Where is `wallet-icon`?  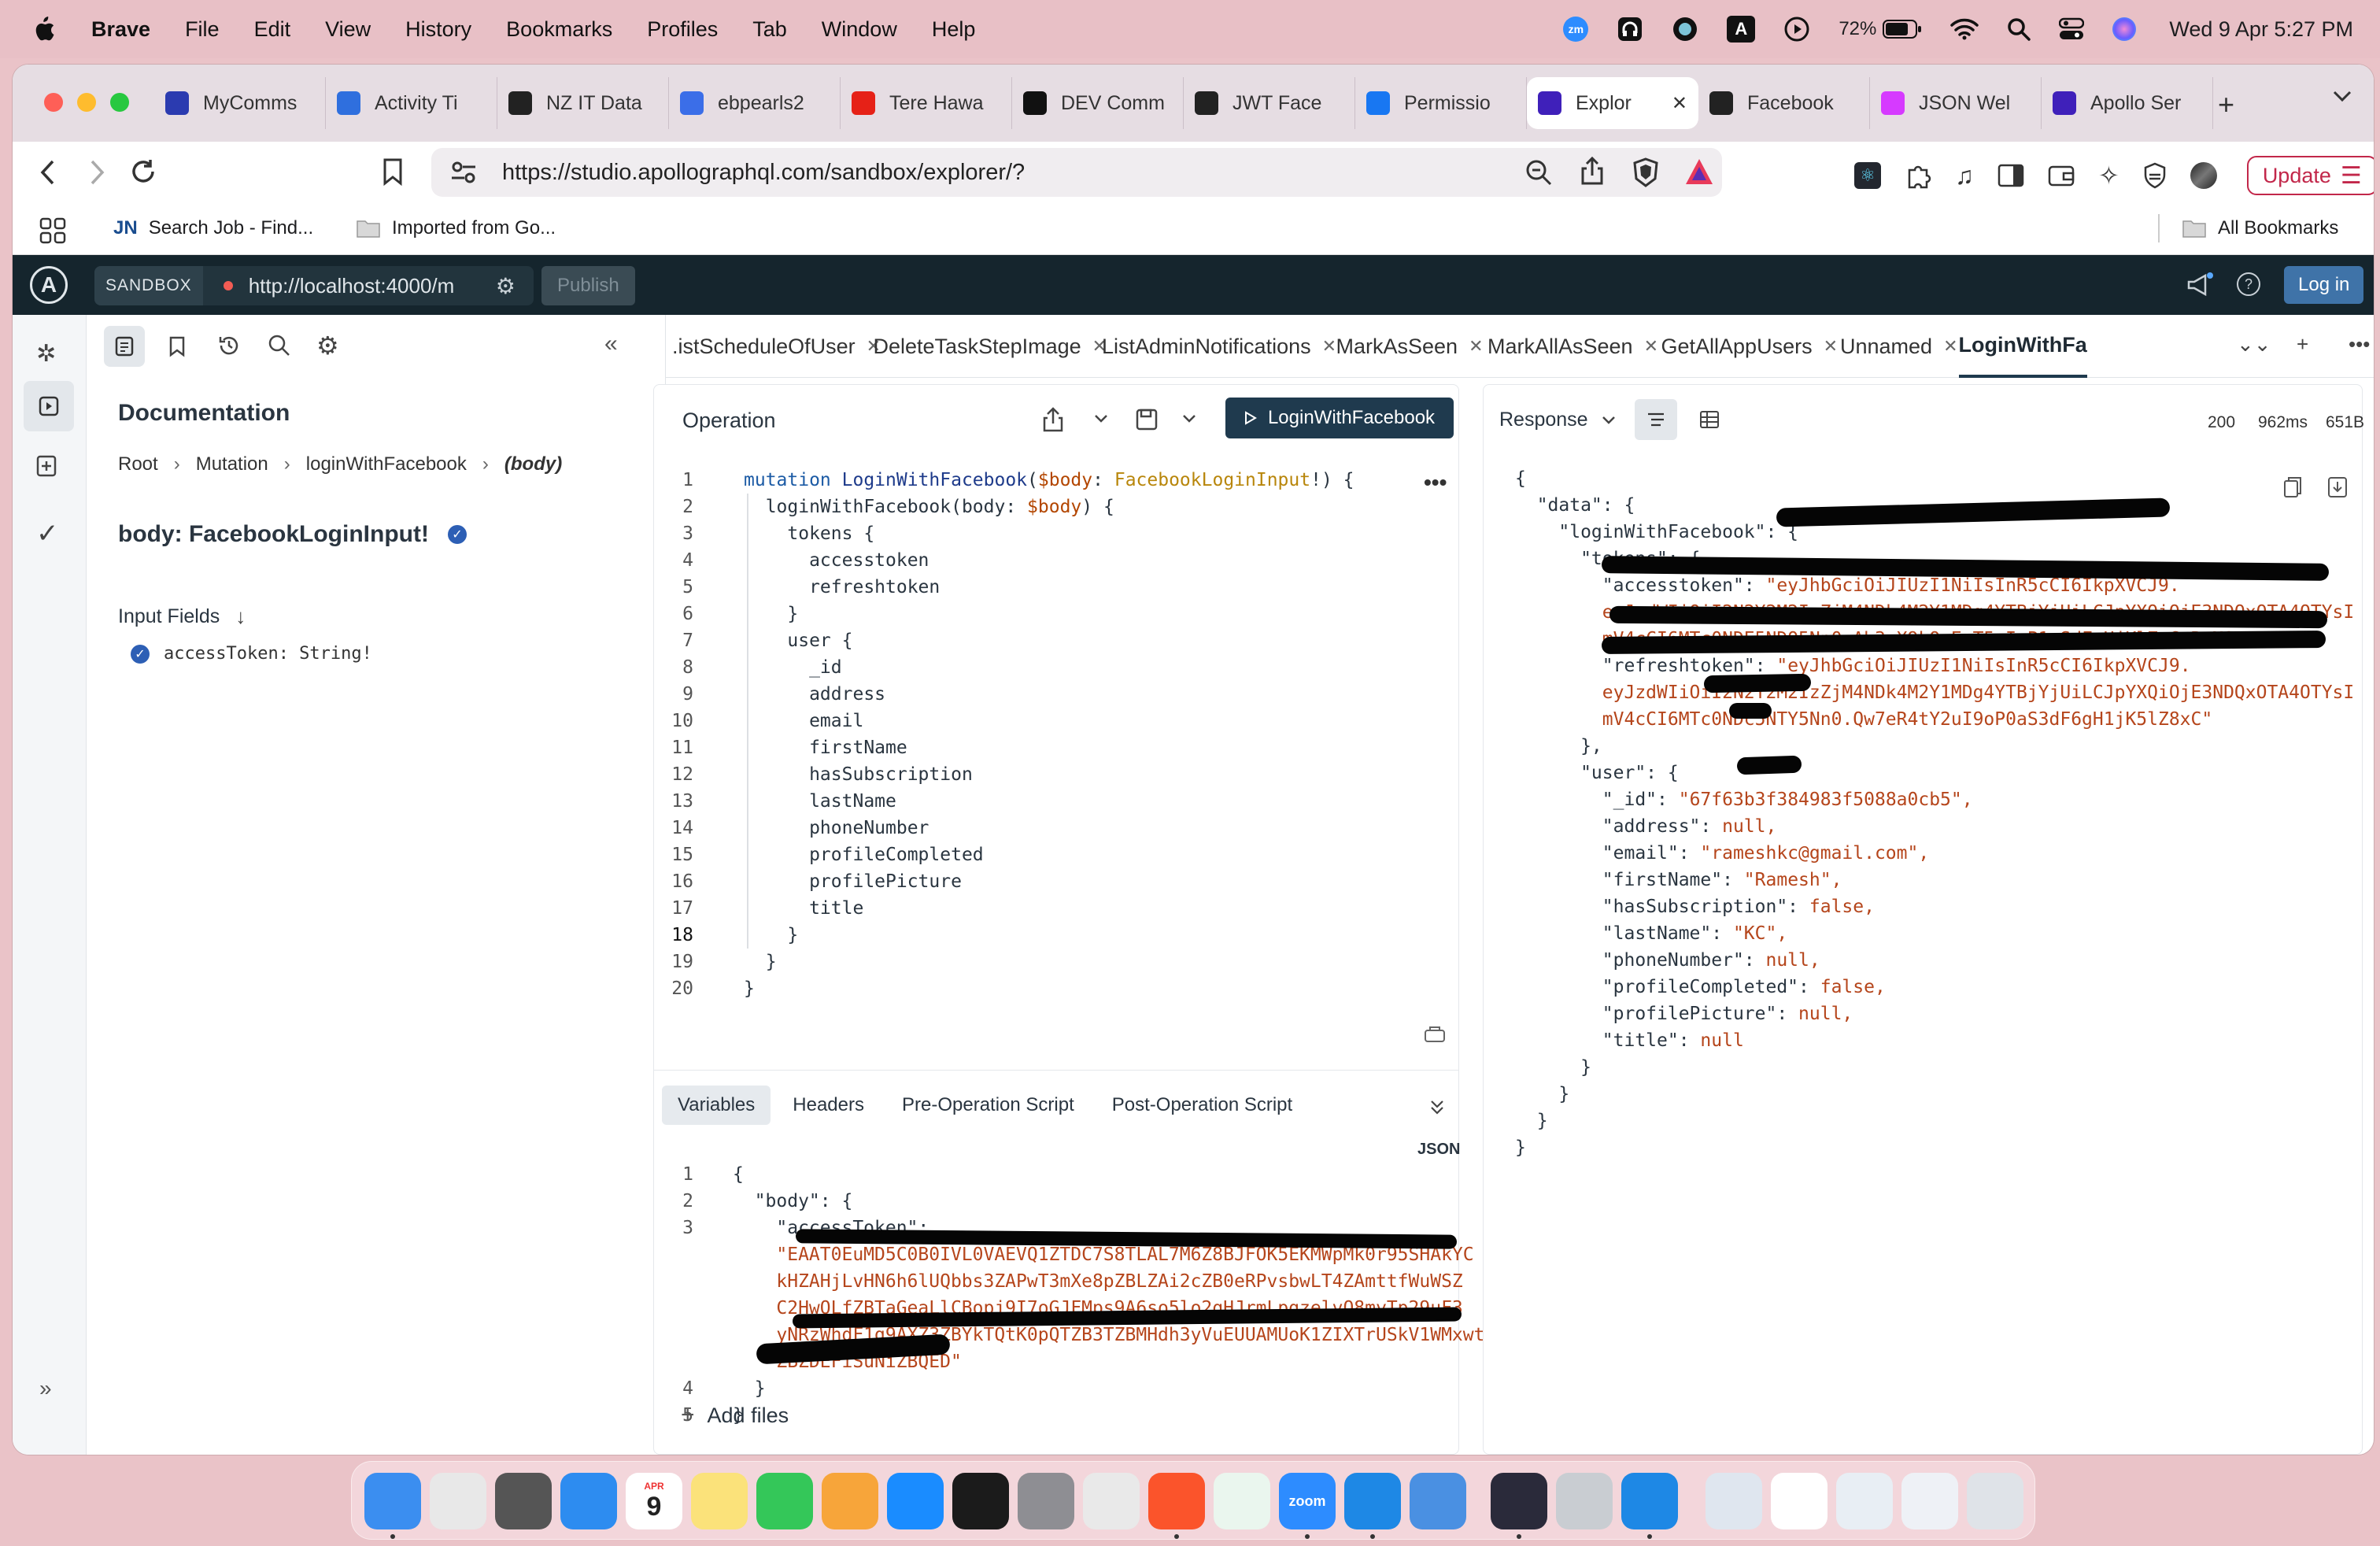 wallet-icon is located at coordinates (2061, 175).